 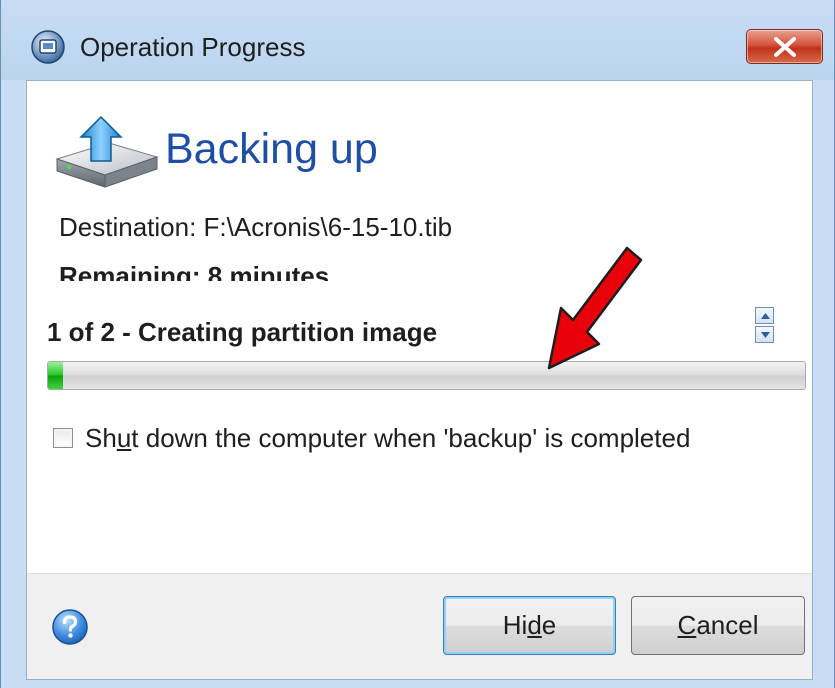 I want to click on spin-up-button, so click(x=764, y=315).